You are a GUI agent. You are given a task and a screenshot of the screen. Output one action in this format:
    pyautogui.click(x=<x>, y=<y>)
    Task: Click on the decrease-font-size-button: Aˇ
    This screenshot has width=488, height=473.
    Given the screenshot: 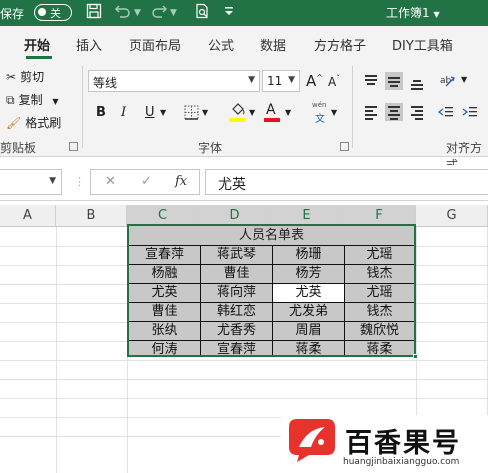 What is the action you would take?
    pyautogui.click(x=334, y=81)
    